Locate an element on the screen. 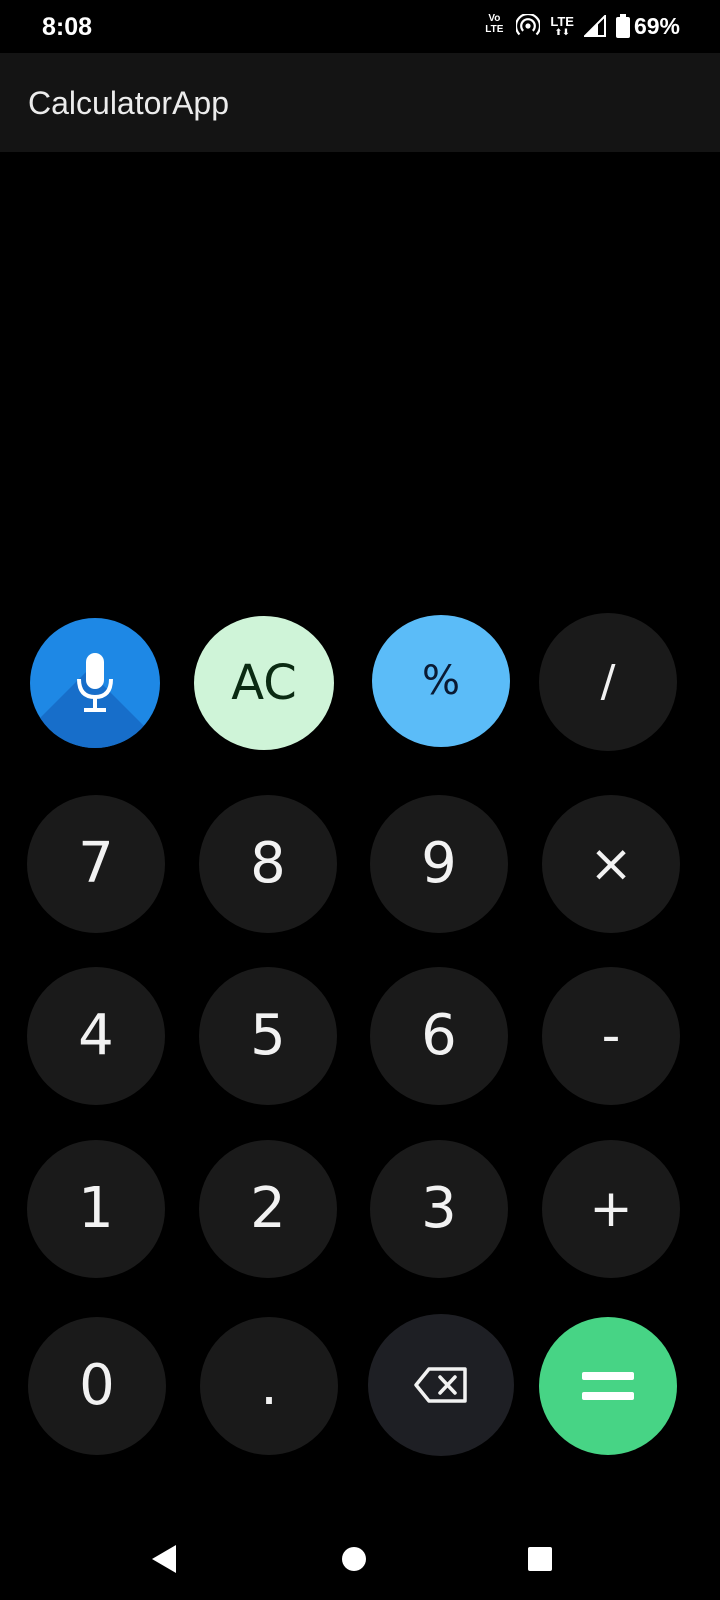  digit-0-button: 0 is located at coordinates (97, 1386).